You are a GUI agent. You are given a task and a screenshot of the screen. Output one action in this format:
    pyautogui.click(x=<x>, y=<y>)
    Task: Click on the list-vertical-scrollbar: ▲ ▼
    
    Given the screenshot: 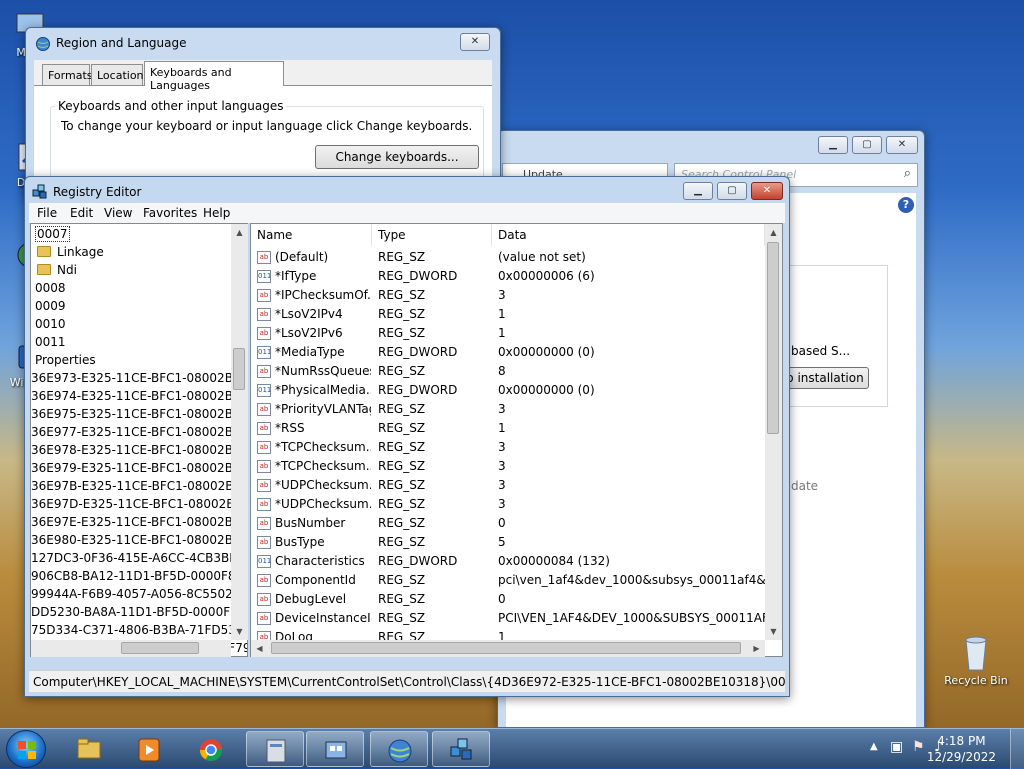 What is the action you would take?
    pyautogui.click(x=773, y=432)
    